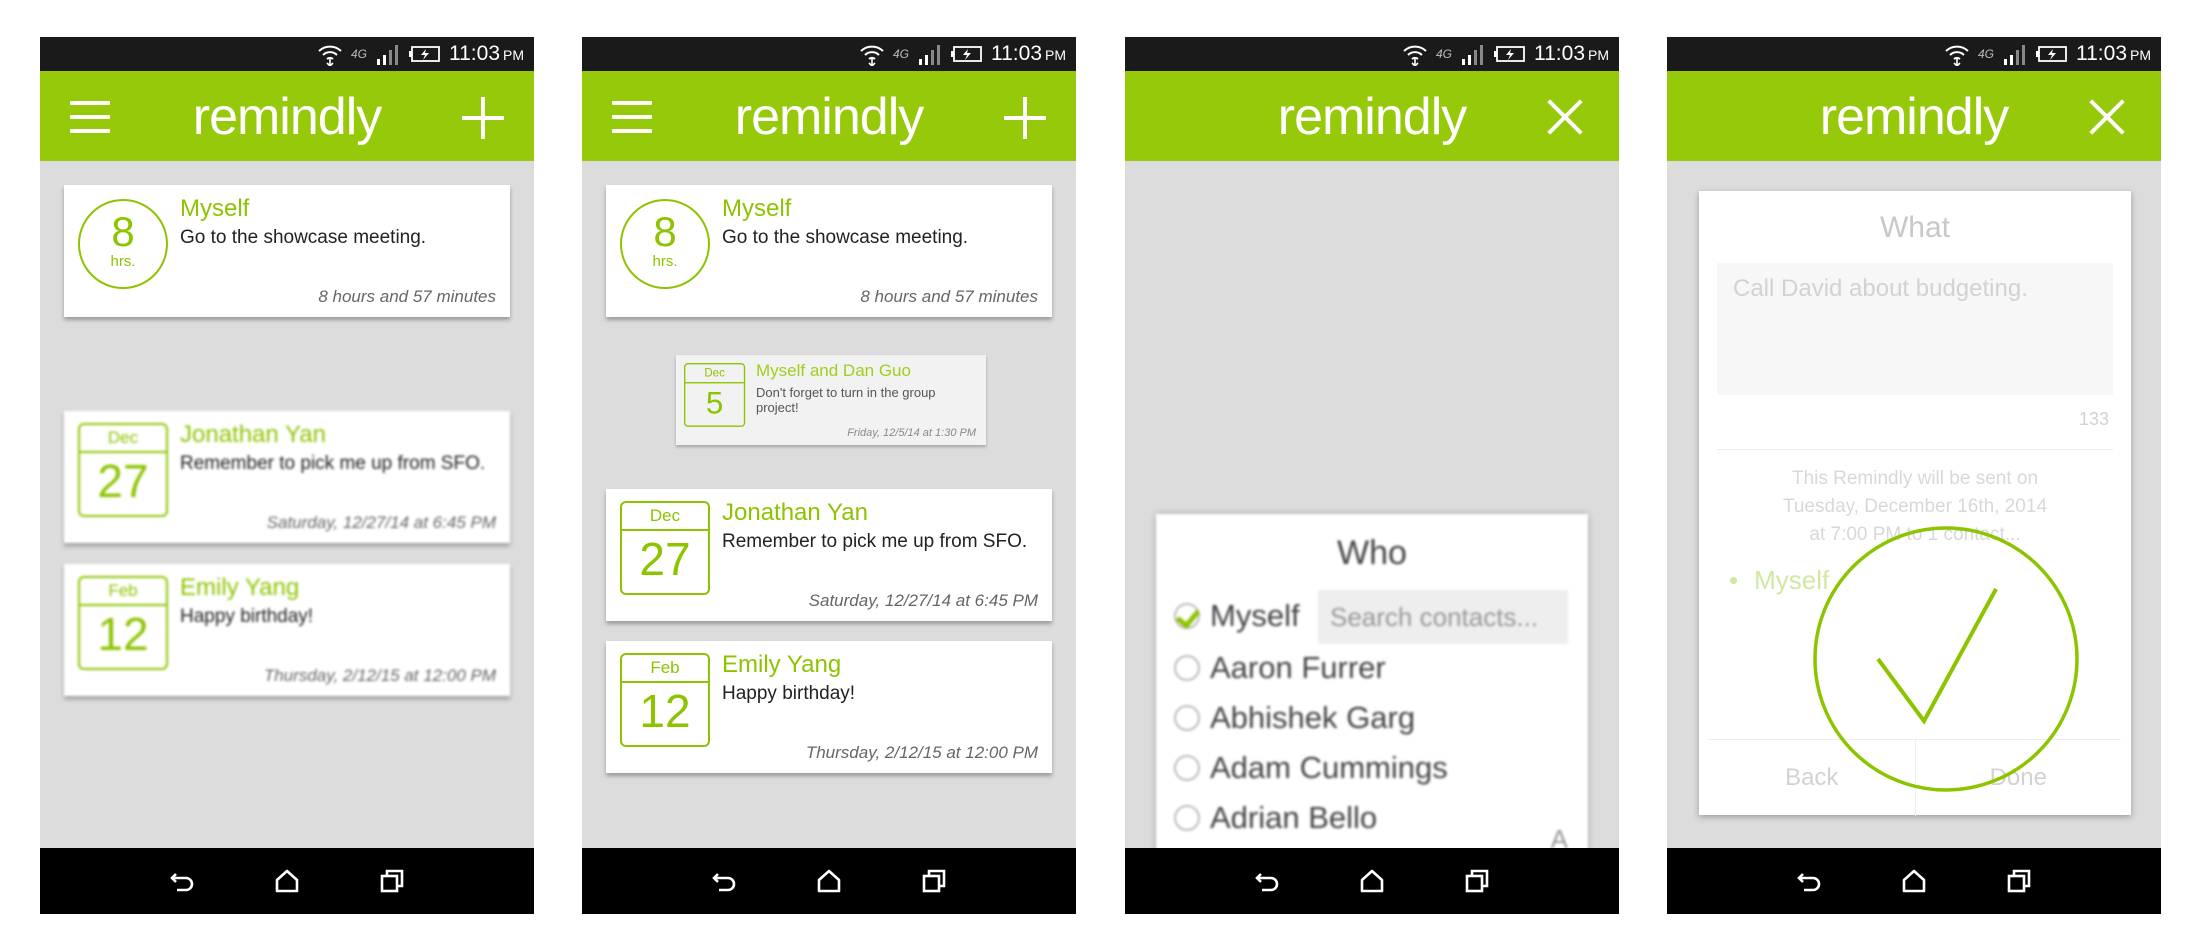  What do you see at coordinates (665, 244) in the screenshot?
I see `hours-badge: 8 hrs.` at bounding box center [665, 244].